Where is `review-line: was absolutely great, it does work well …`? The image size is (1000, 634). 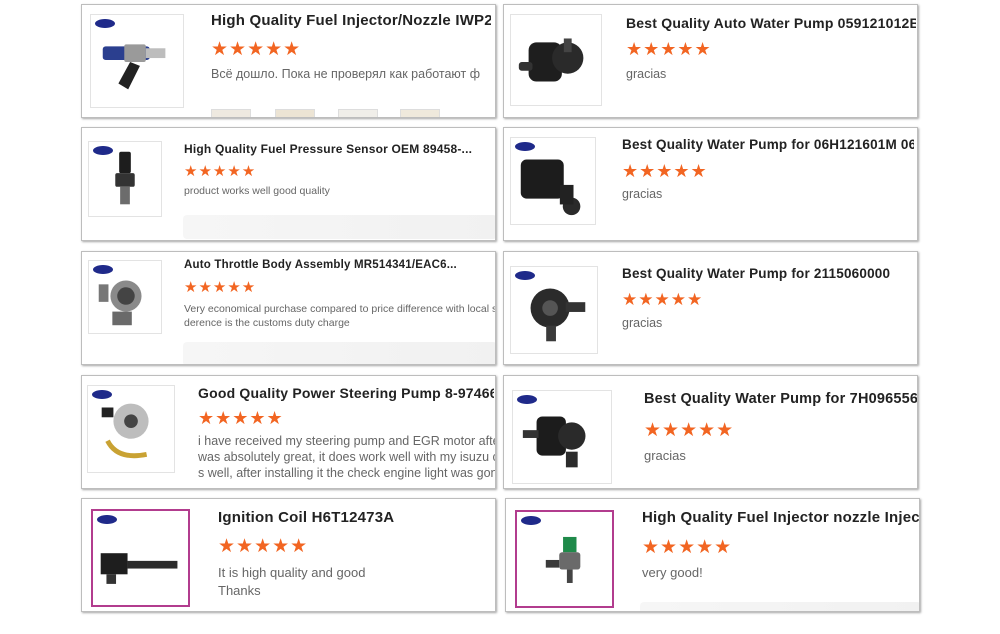 review-line: was absolutely great, it does work well … is located at coordinates (347, 457).